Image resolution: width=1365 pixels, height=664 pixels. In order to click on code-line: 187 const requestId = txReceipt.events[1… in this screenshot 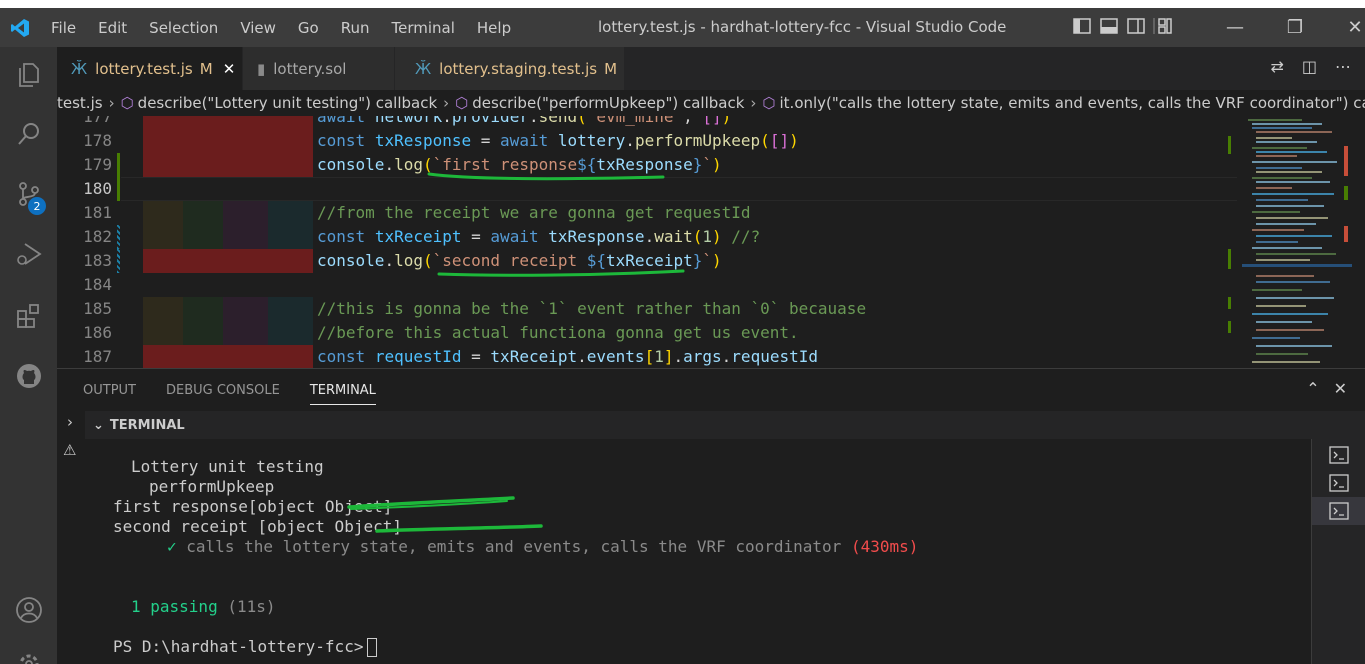, I will do `click(647, 356)`.